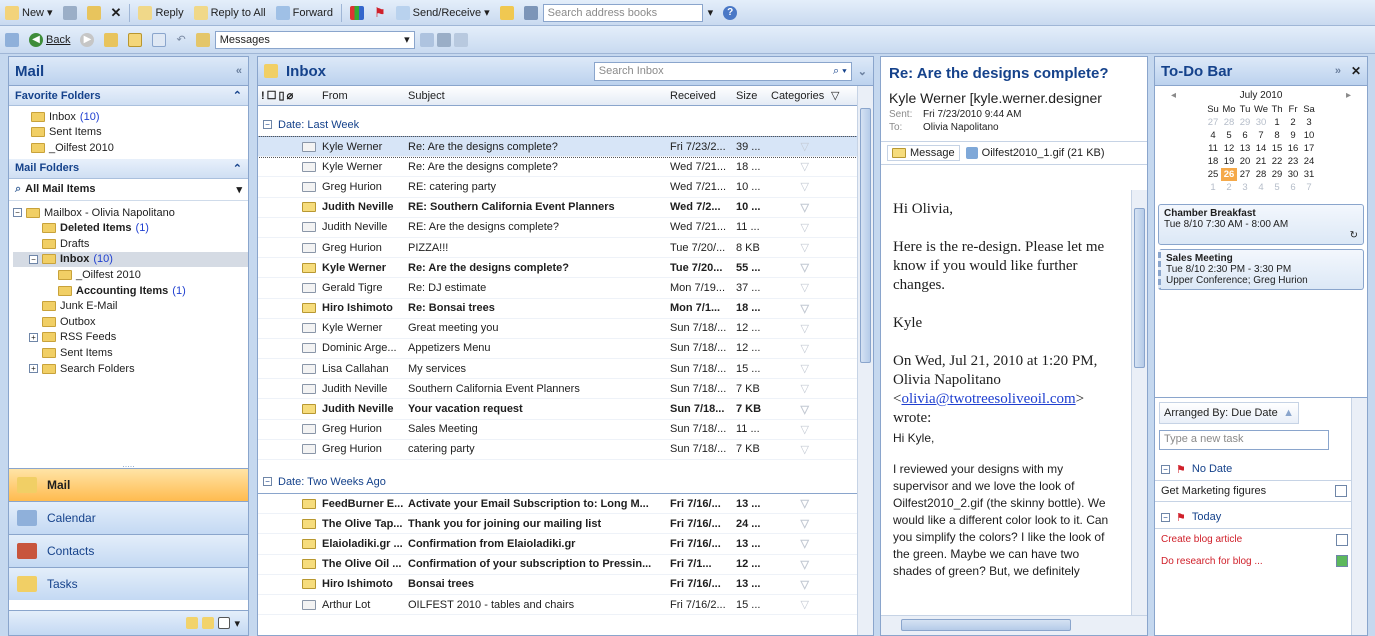 This screenshot has width=1375, height=636. What do you see at coordinates (239, 71) in the screenshot?
I see `collapse-nav-icon: «` at bounding box center [239, 71].